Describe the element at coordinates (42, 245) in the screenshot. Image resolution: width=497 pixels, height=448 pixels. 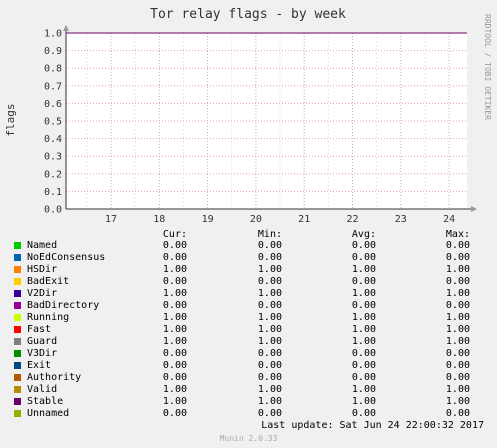
I see `legend-series-name: Named` at that location.